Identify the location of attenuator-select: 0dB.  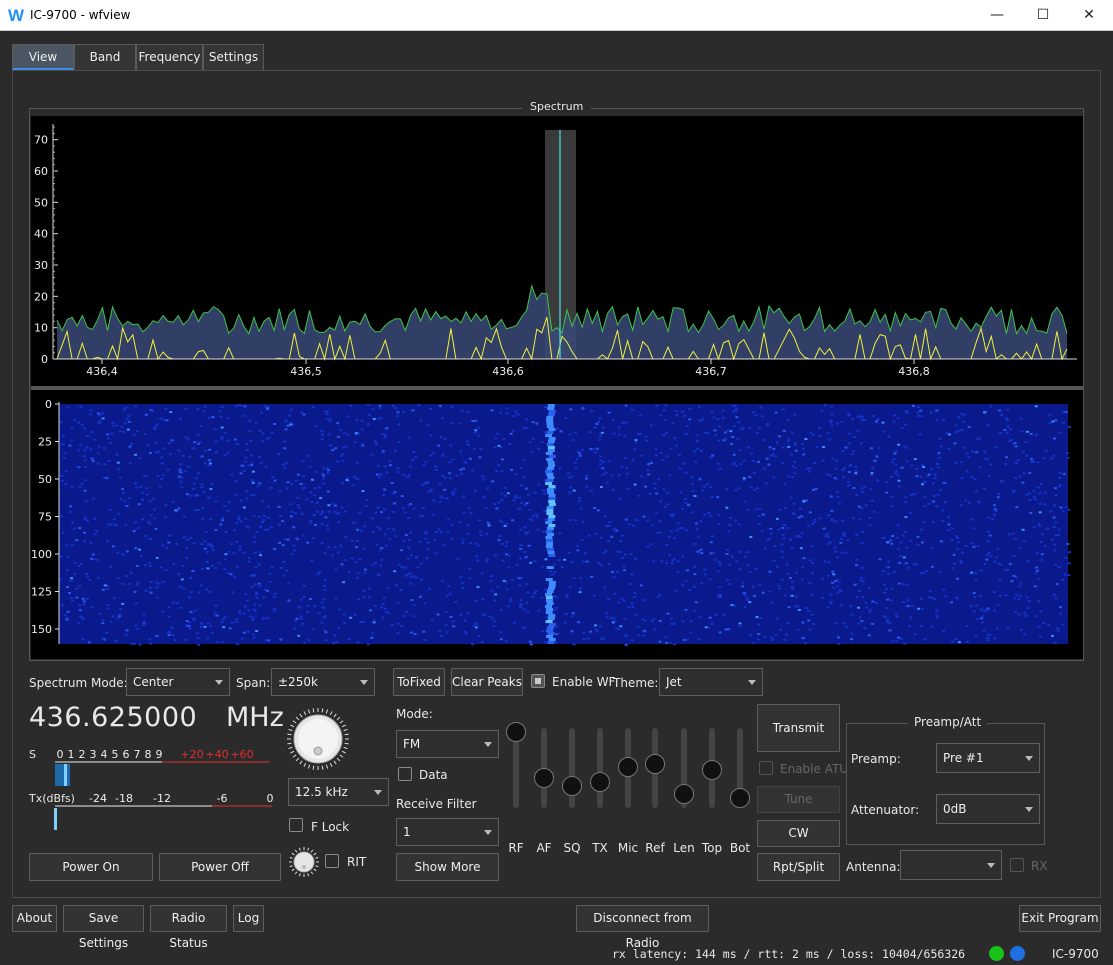
(988, 809).